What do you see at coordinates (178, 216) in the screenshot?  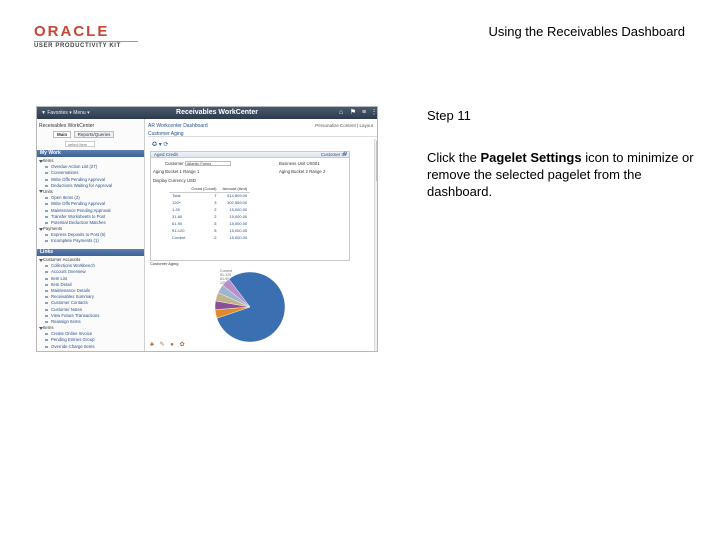 I see `aging-range-cell: 31-60` at bounding box center [178, 216].